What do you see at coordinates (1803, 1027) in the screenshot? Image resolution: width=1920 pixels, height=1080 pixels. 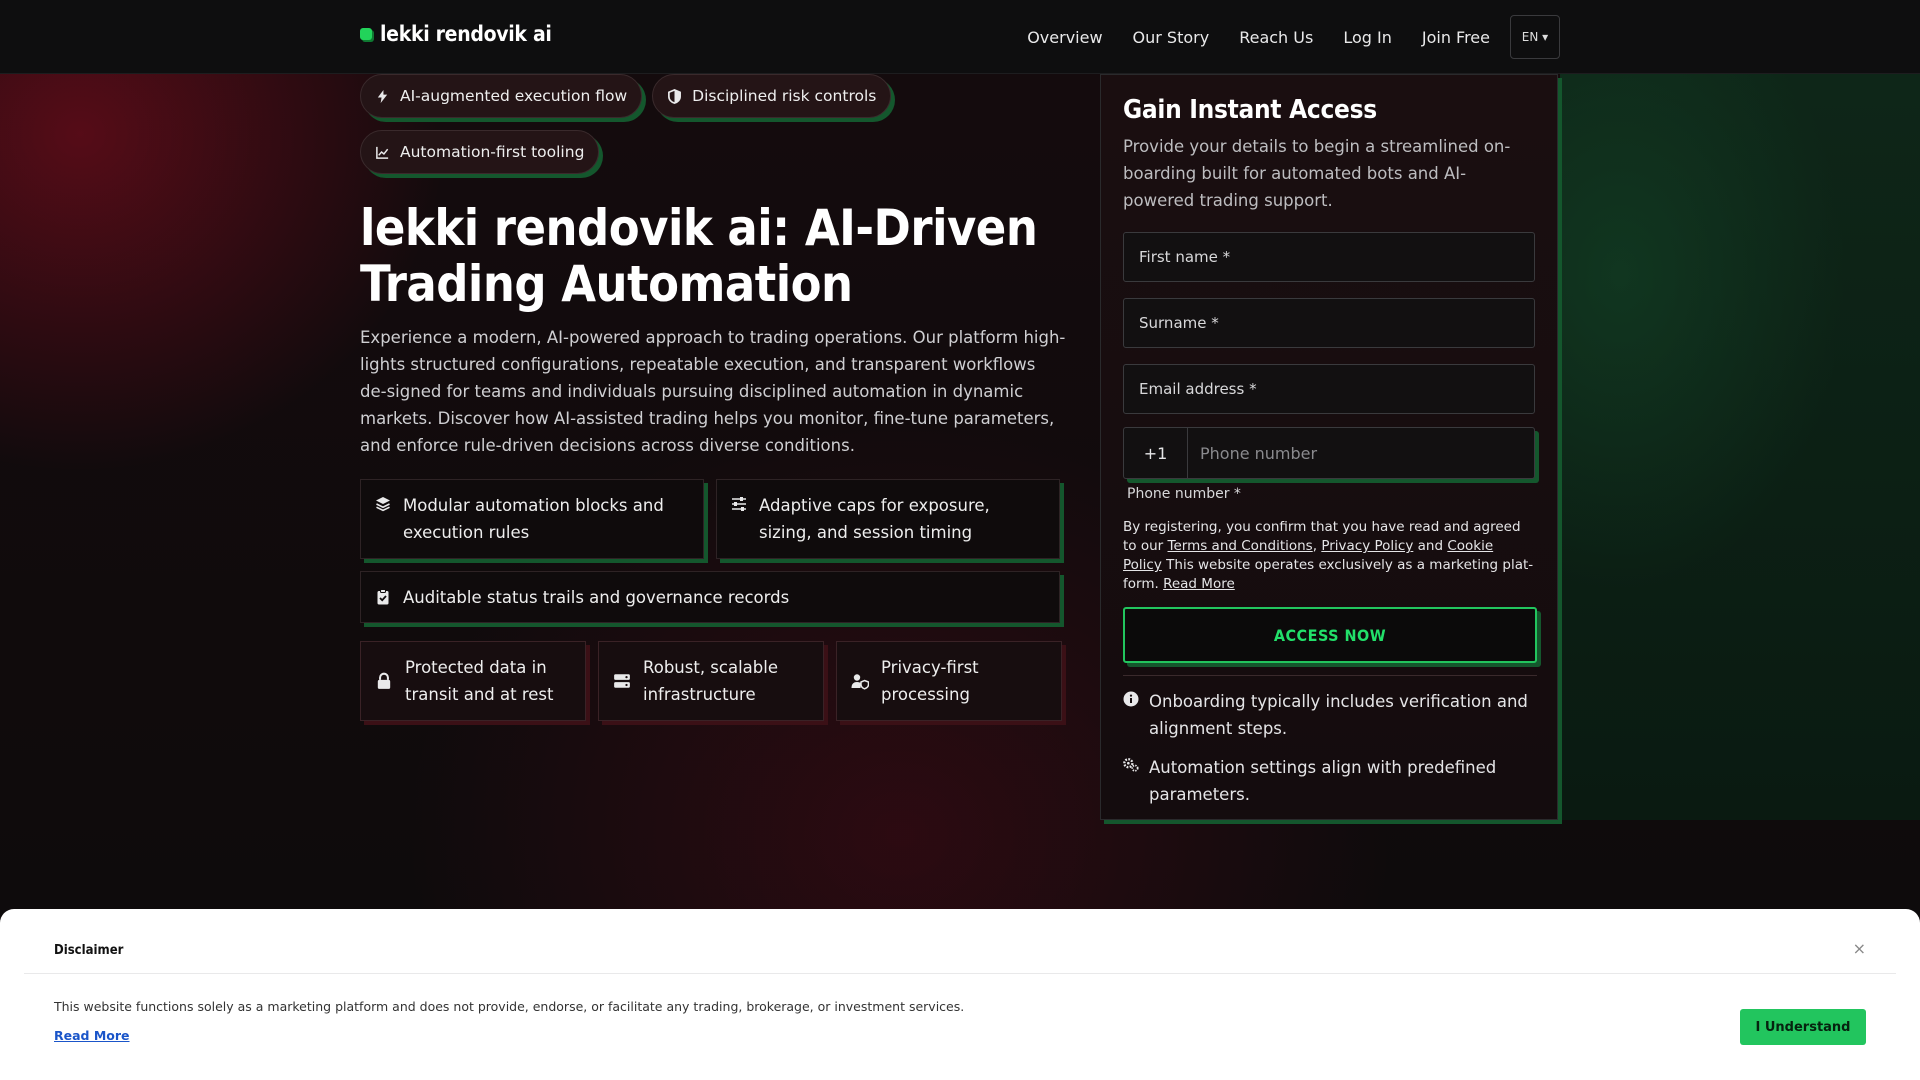 I see `i-understand-button: I Understand` at bounding box center [1803, 1027].